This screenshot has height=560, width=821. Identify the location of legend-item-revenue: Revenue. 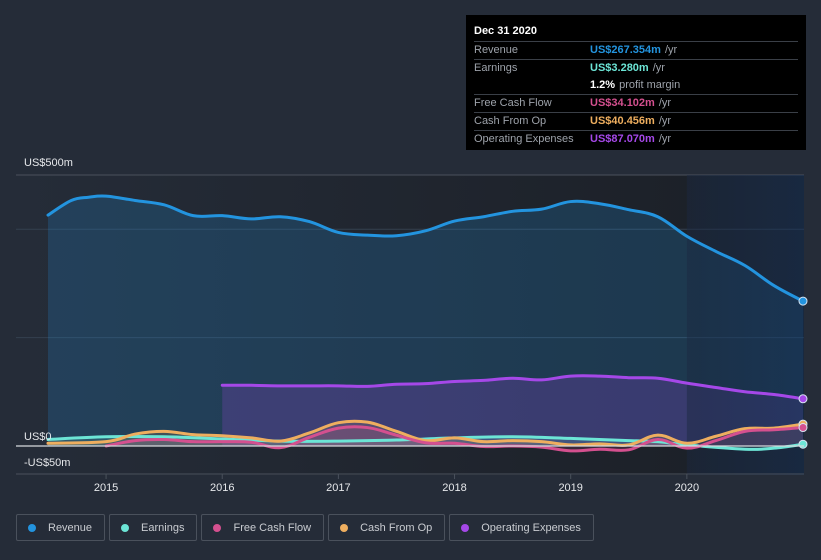
(61, 527).